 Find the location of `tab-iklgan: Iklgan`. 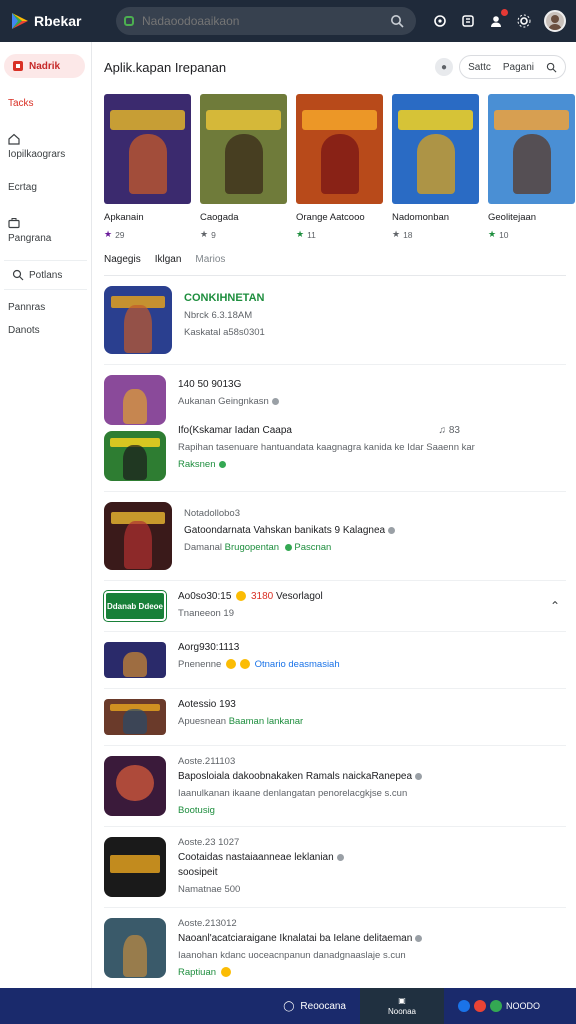

tab-iklgan: Iklgan is located at coordinates (168, 259).